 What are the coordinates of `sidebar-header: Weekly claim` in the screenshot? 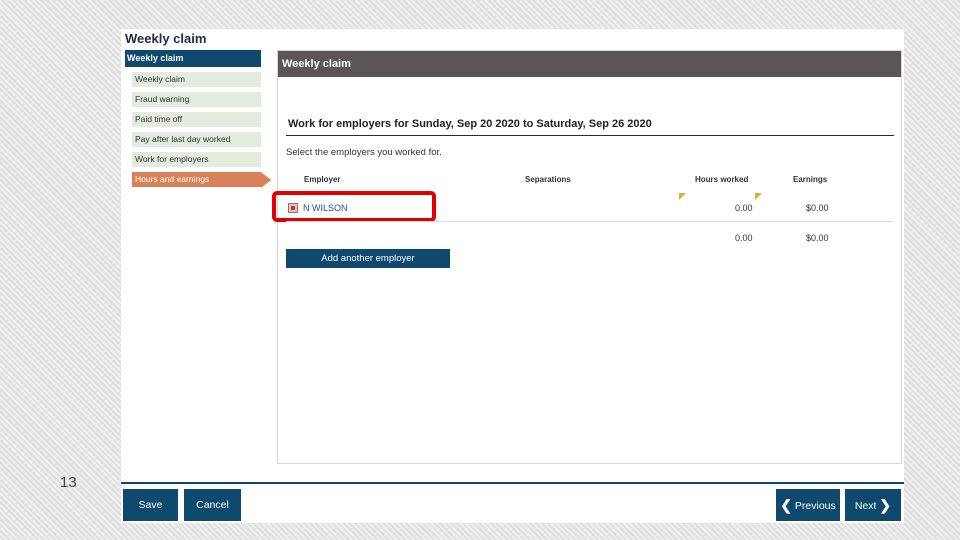 It's located at (193, 58).